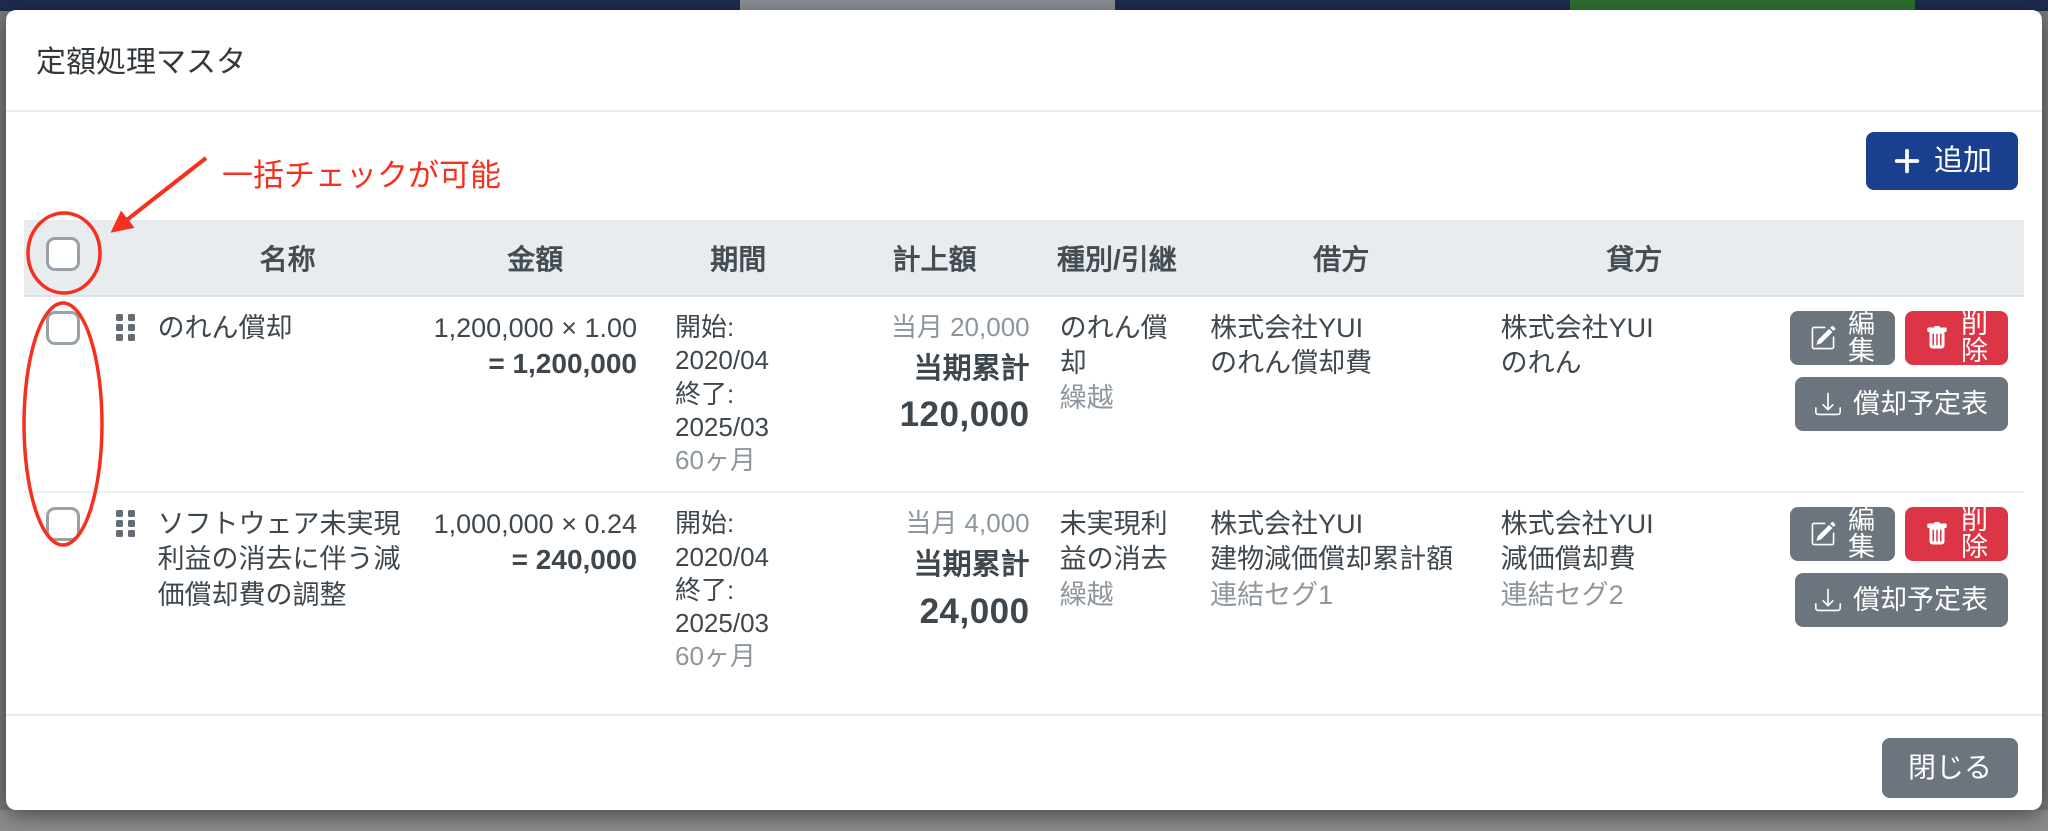 The height and width of the screenshot is (831, 2048). I want to click on select-all-header-cell, so click(63, 258).